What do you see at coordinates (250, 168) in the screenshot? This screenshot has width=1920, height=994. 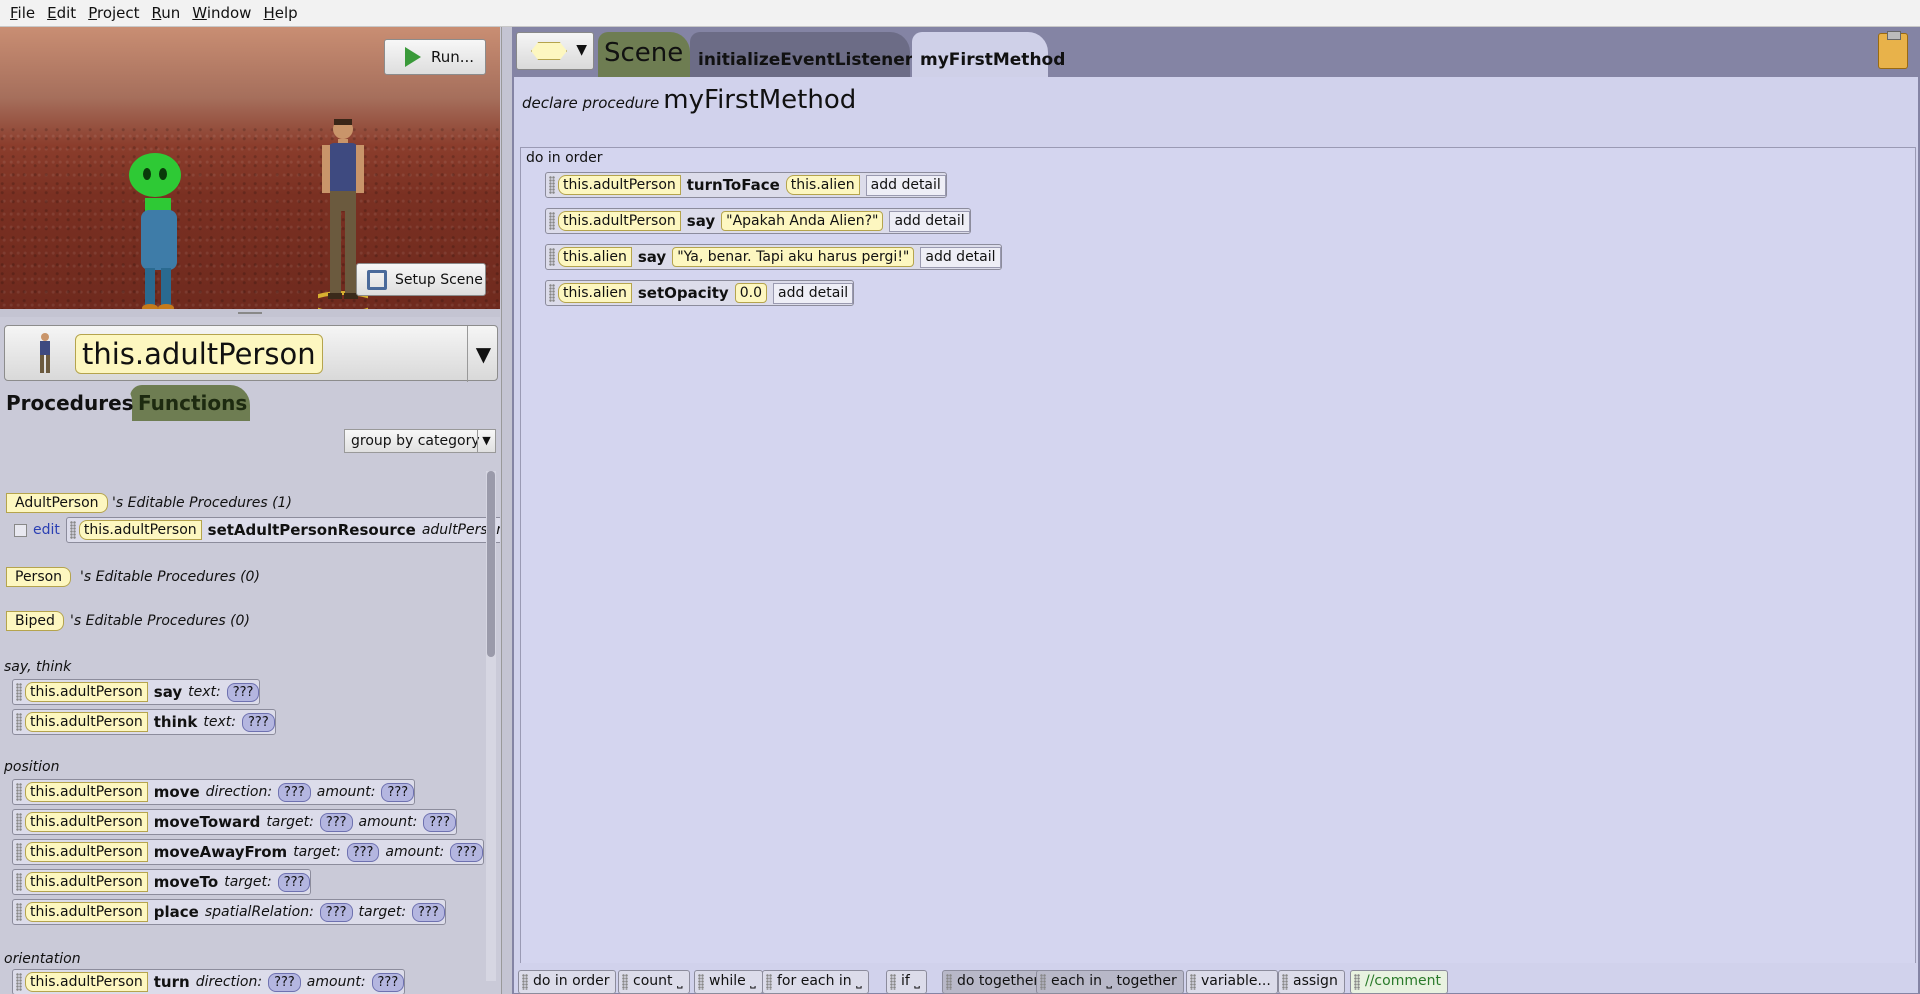 I see `scene-view: Run... Setup Scene` at bounding box center [250, 168].